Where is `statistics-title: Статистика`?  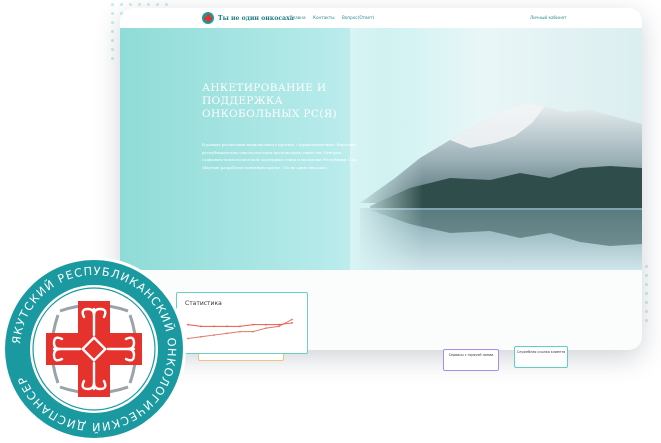
statistics-title: Статистика is located at coordinates (203, 303).